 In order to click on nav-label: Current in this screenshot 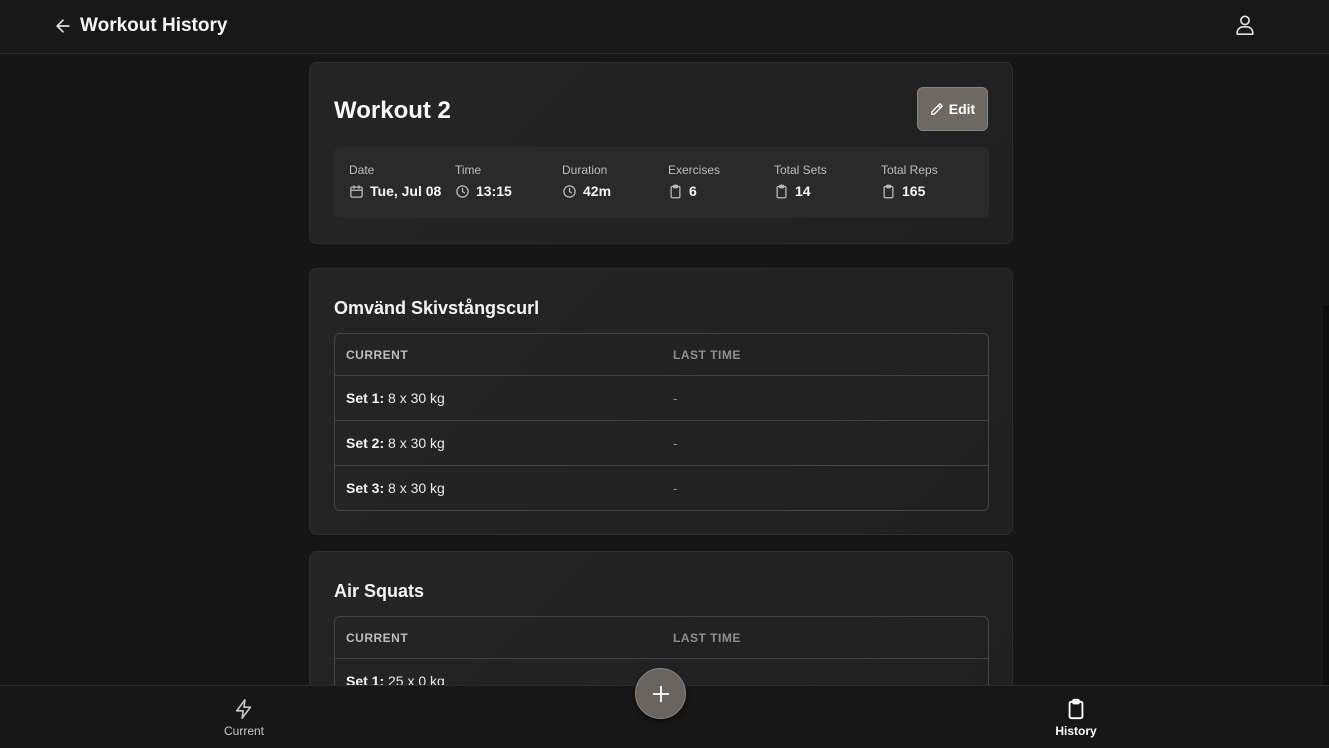, I will do `click(243, 730)`.